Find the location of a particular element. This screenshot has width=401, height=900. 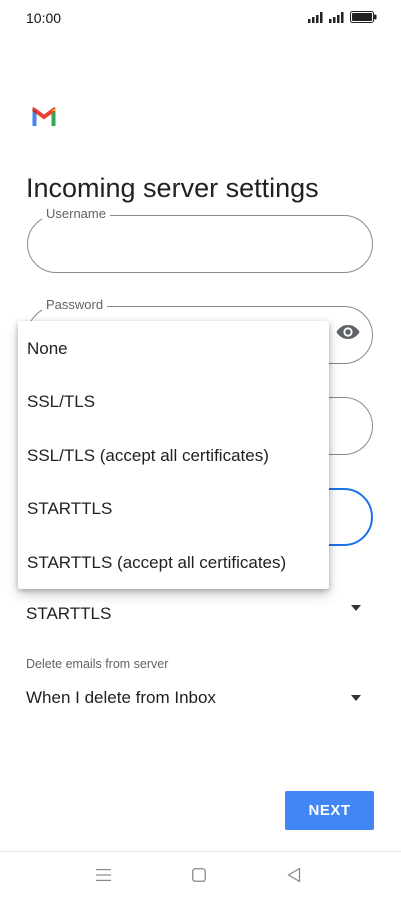

square-home-icon is located at coordinates (199, 875).